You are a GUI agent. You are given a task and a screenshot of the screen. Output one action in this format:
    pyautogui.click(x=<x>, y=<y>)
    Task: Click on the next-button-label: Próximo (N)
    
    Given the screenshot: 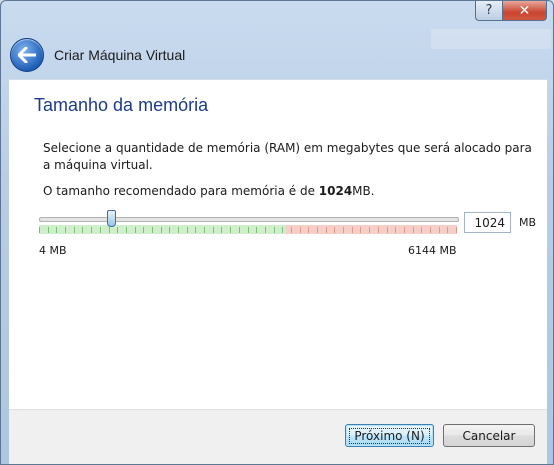 What is the action you would take?
    pyautogui.click(x=389, y=435)
    